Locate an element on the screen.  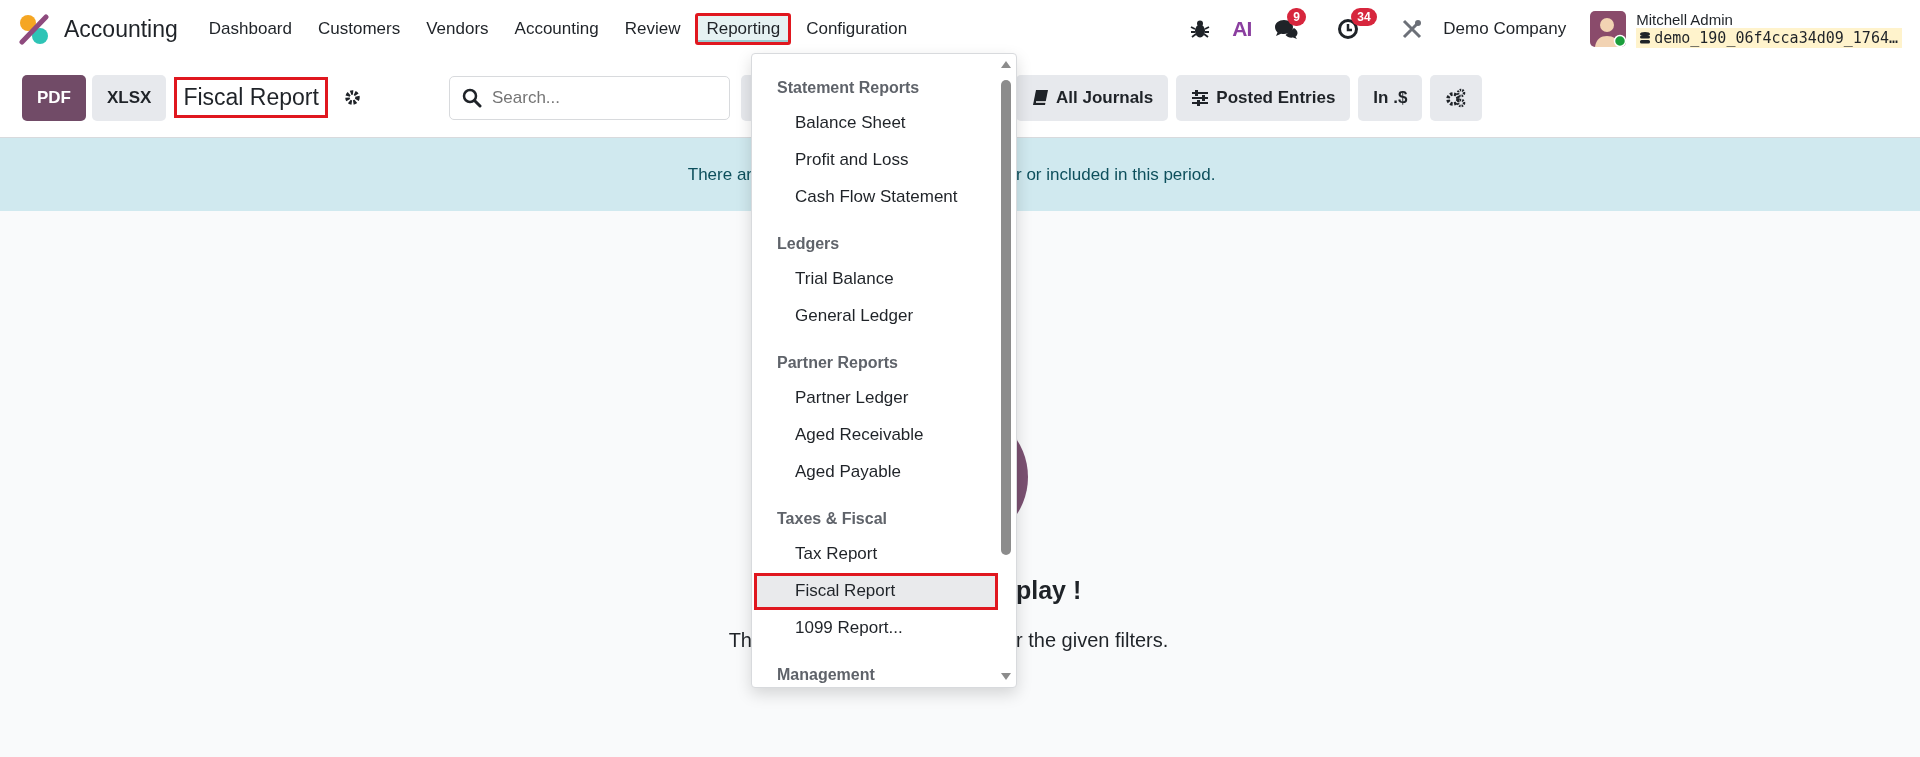
dropdown-menu-item: Balance Sheet is located at coordinates (876, 123).